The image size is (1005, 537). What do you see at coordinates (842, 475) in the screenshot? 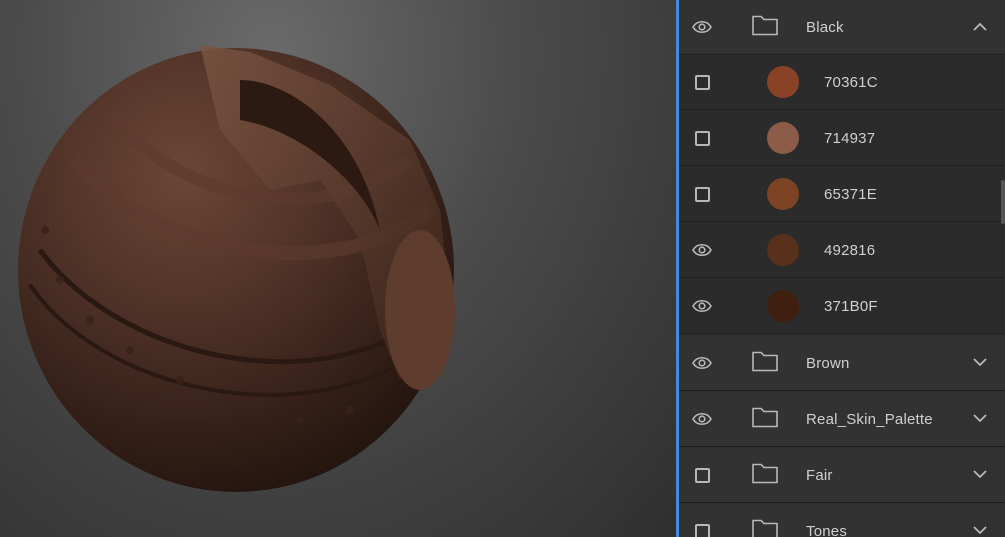
I see `folder-row-fair: Fair` at bounding box center [842, 475].